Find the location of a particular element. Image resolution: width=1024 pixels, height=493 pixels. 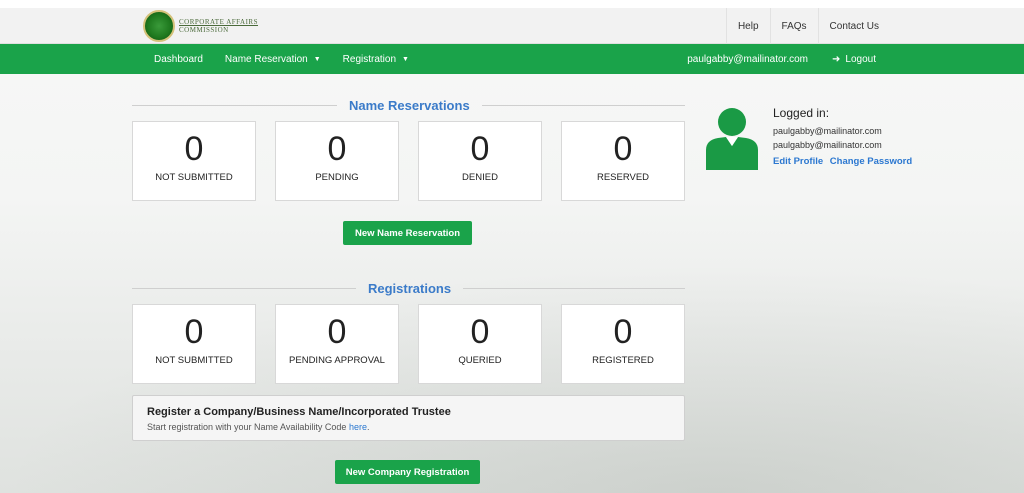

nav-dashboard-label: Dashboard is located at coordinates (178, 59).